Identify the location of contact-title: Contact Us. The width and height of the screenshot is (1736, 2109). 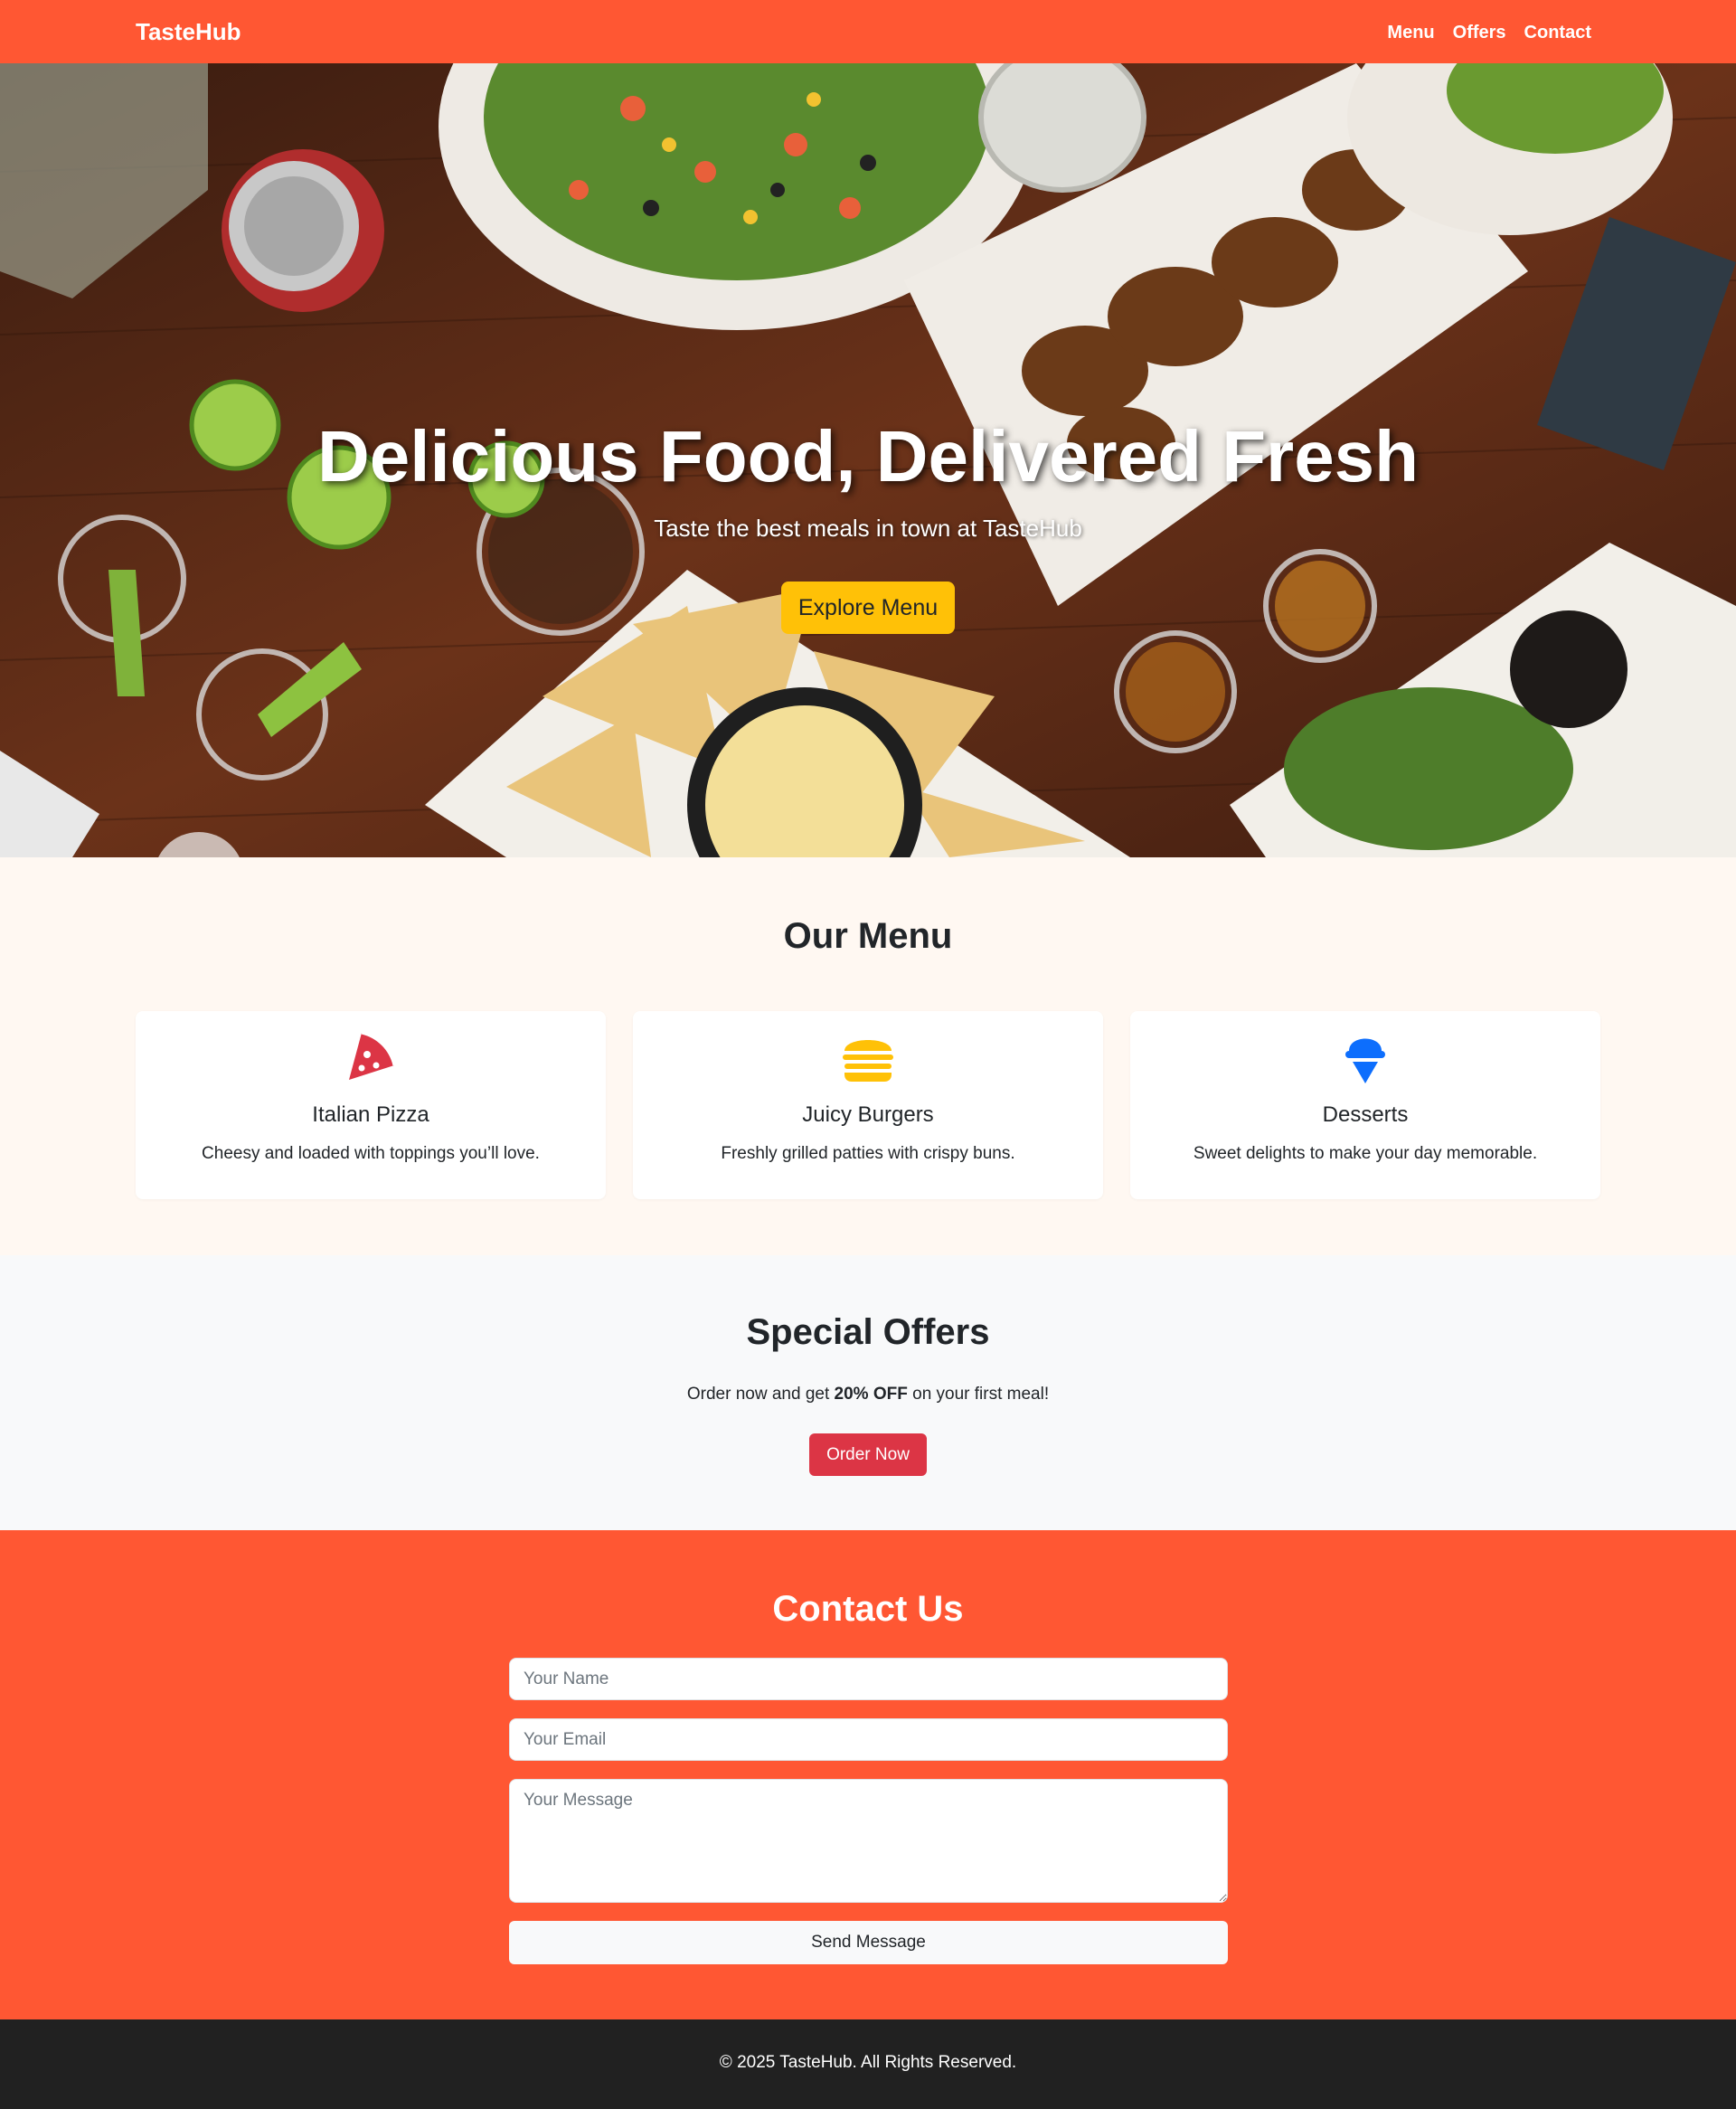
(868, 1609).